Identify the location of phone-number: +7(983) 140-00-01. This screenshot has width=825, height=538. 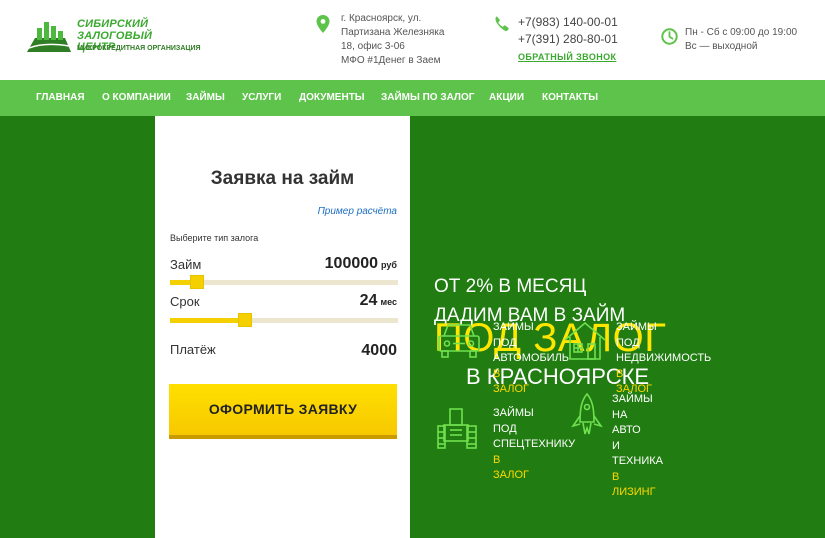
(568, 22).